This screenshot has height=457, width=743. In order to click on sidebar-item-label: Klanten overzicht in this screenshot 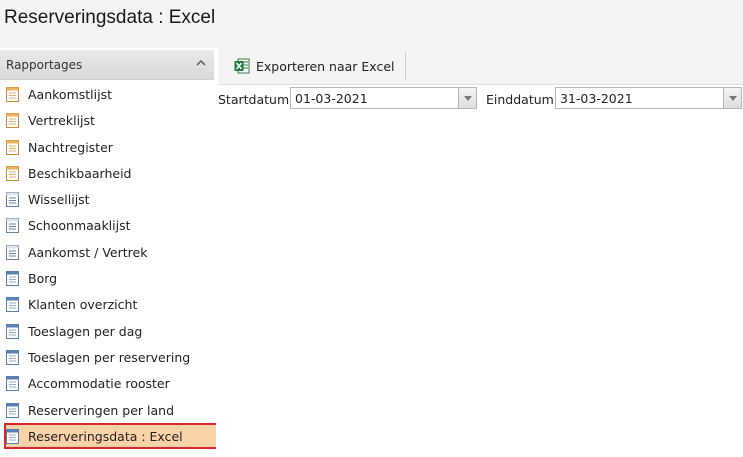, I will do `click(83, 305)`.